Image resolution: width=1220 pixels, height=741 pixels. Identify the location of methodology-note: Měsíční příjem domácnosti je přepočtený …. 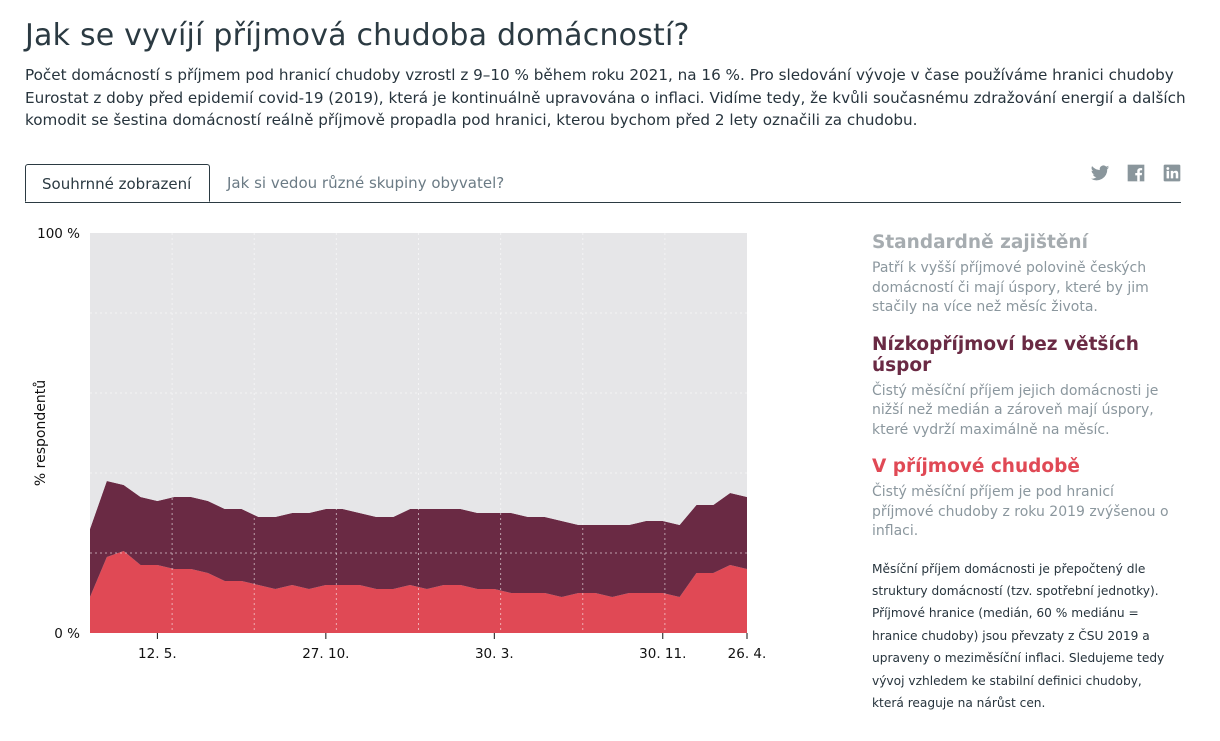
(1018, 635).